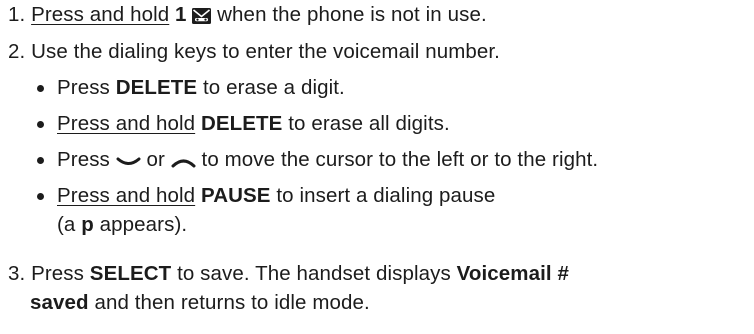  Describe the element at coordinates (513, 273) in the screenshot. I see `display-message: Voicemail #` at that location.